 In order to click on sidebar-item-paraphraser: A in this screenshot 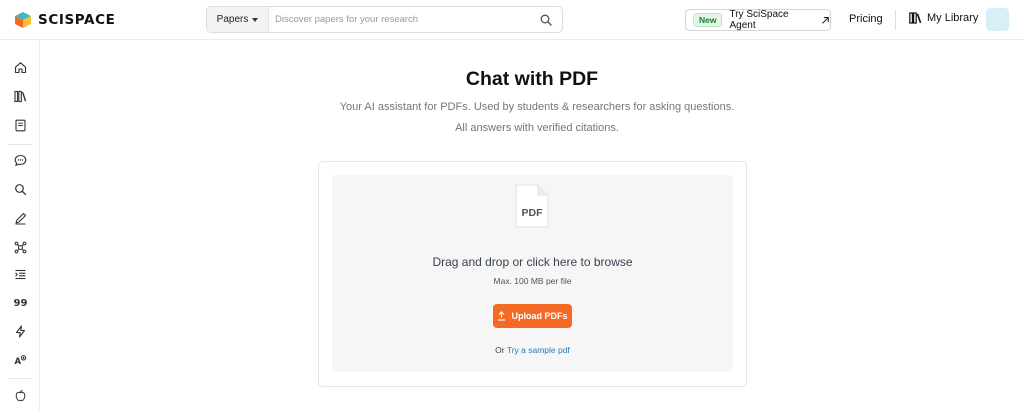, I will do `click(20, 359)`.